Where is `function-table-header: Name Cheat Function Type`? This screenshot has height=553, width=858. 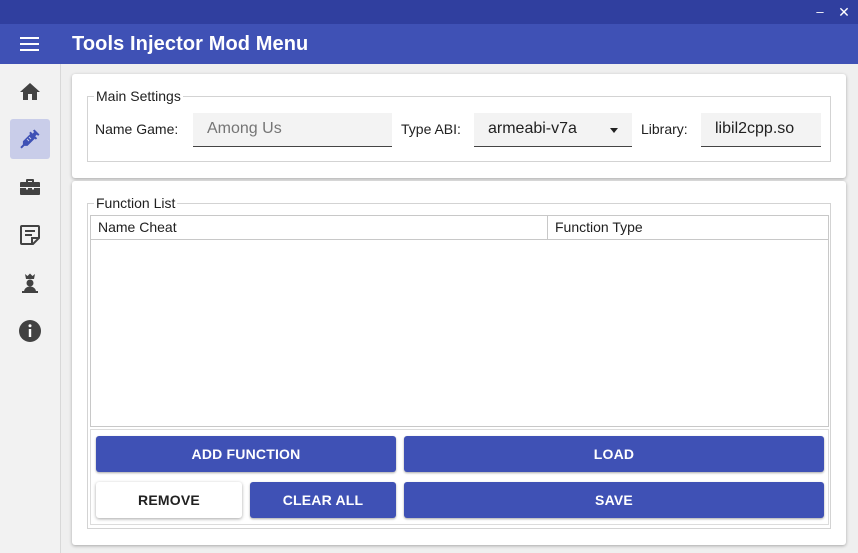
function-table-header: Name Cheat Function Type is located at coordinates (459, 228).